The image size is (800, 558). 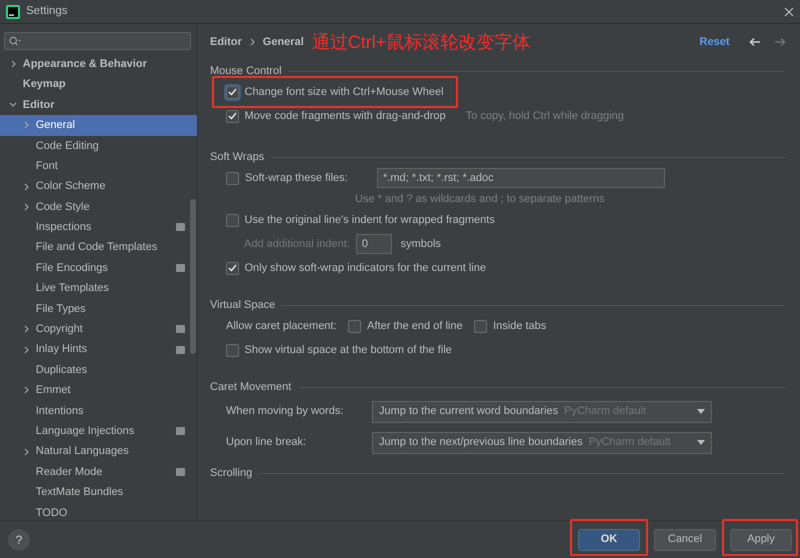 I want to click on section-title: Virtual Space, so click(x=243, y=305).